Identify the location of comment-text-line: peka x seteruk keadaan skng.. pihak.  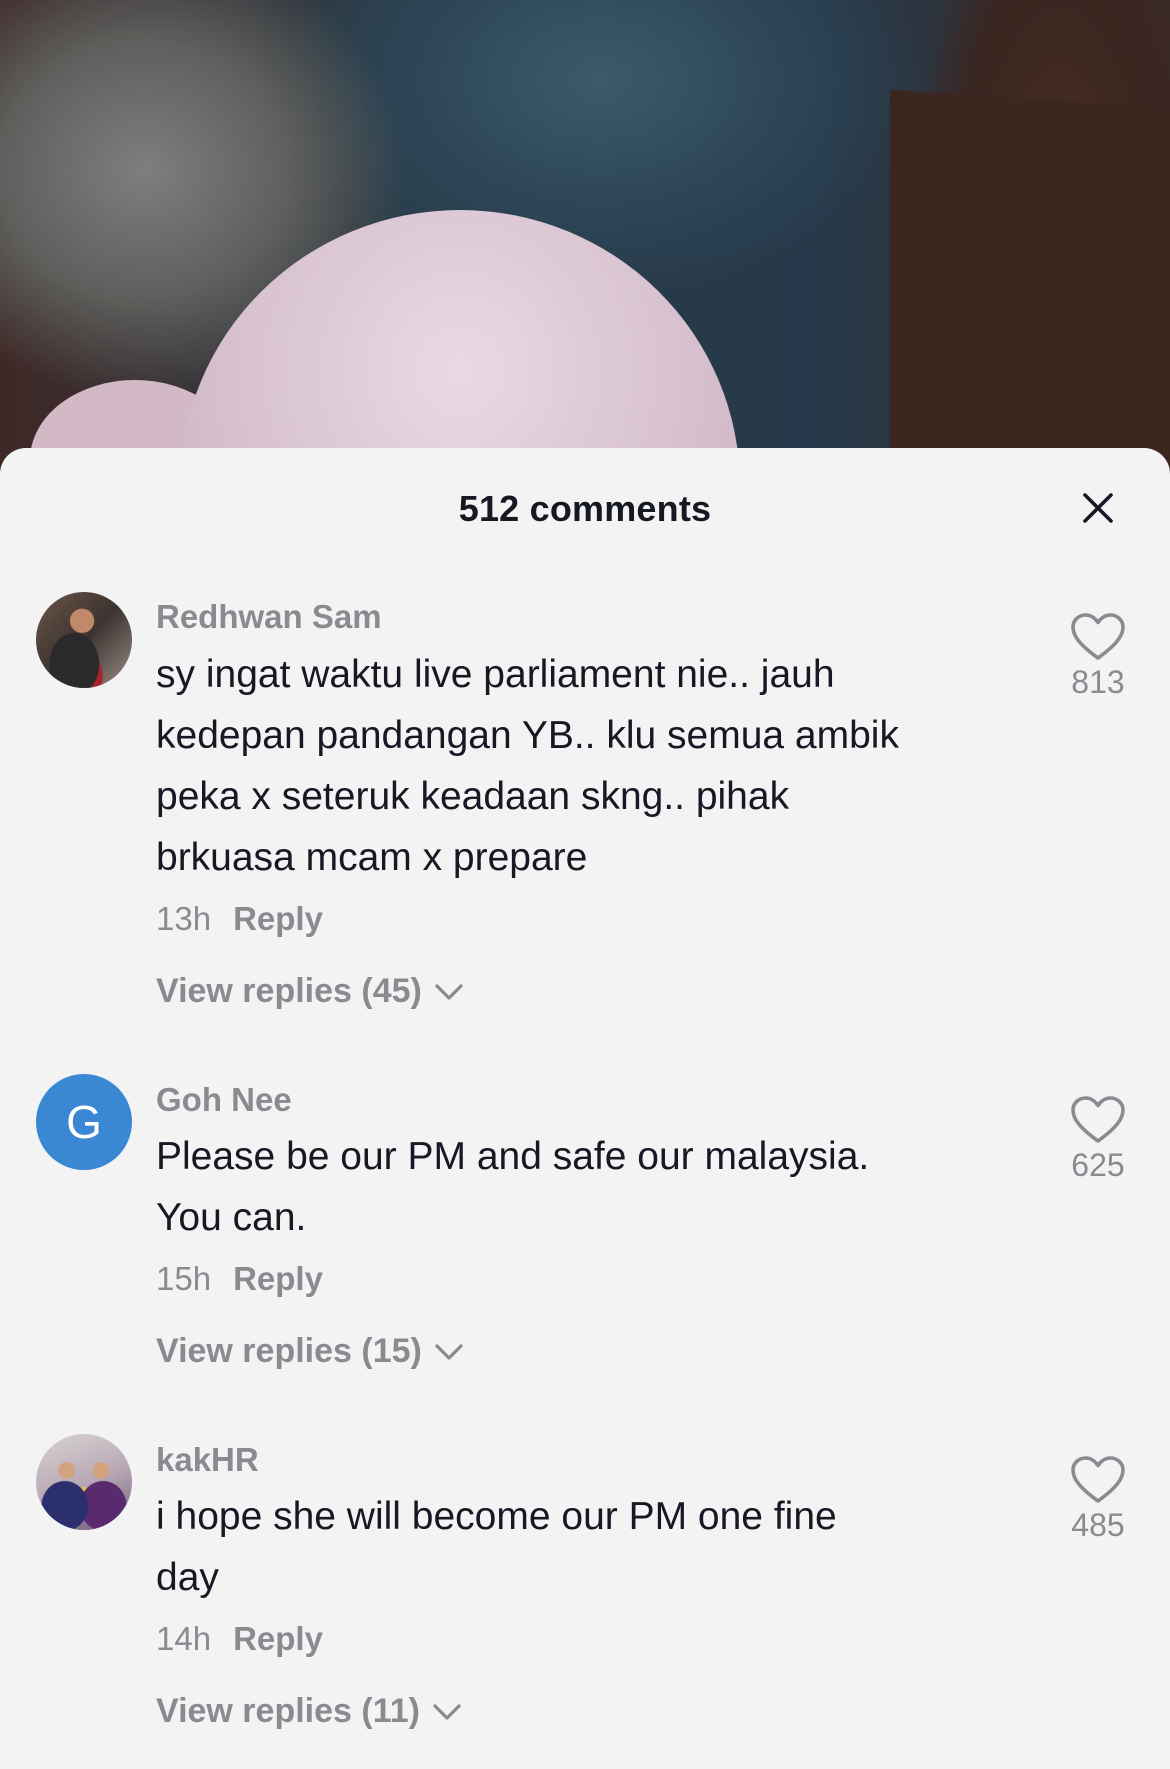
(473, 796).